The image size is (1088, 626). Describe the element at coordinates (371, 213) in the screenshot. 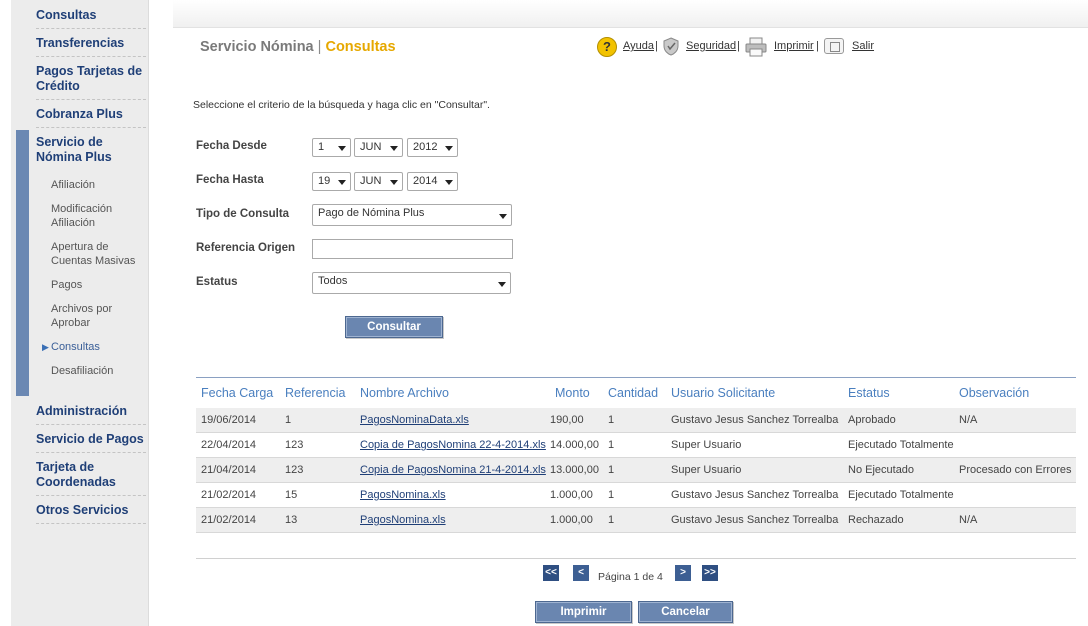

I see `select-value: Pago de Nómina Plus` at that location.